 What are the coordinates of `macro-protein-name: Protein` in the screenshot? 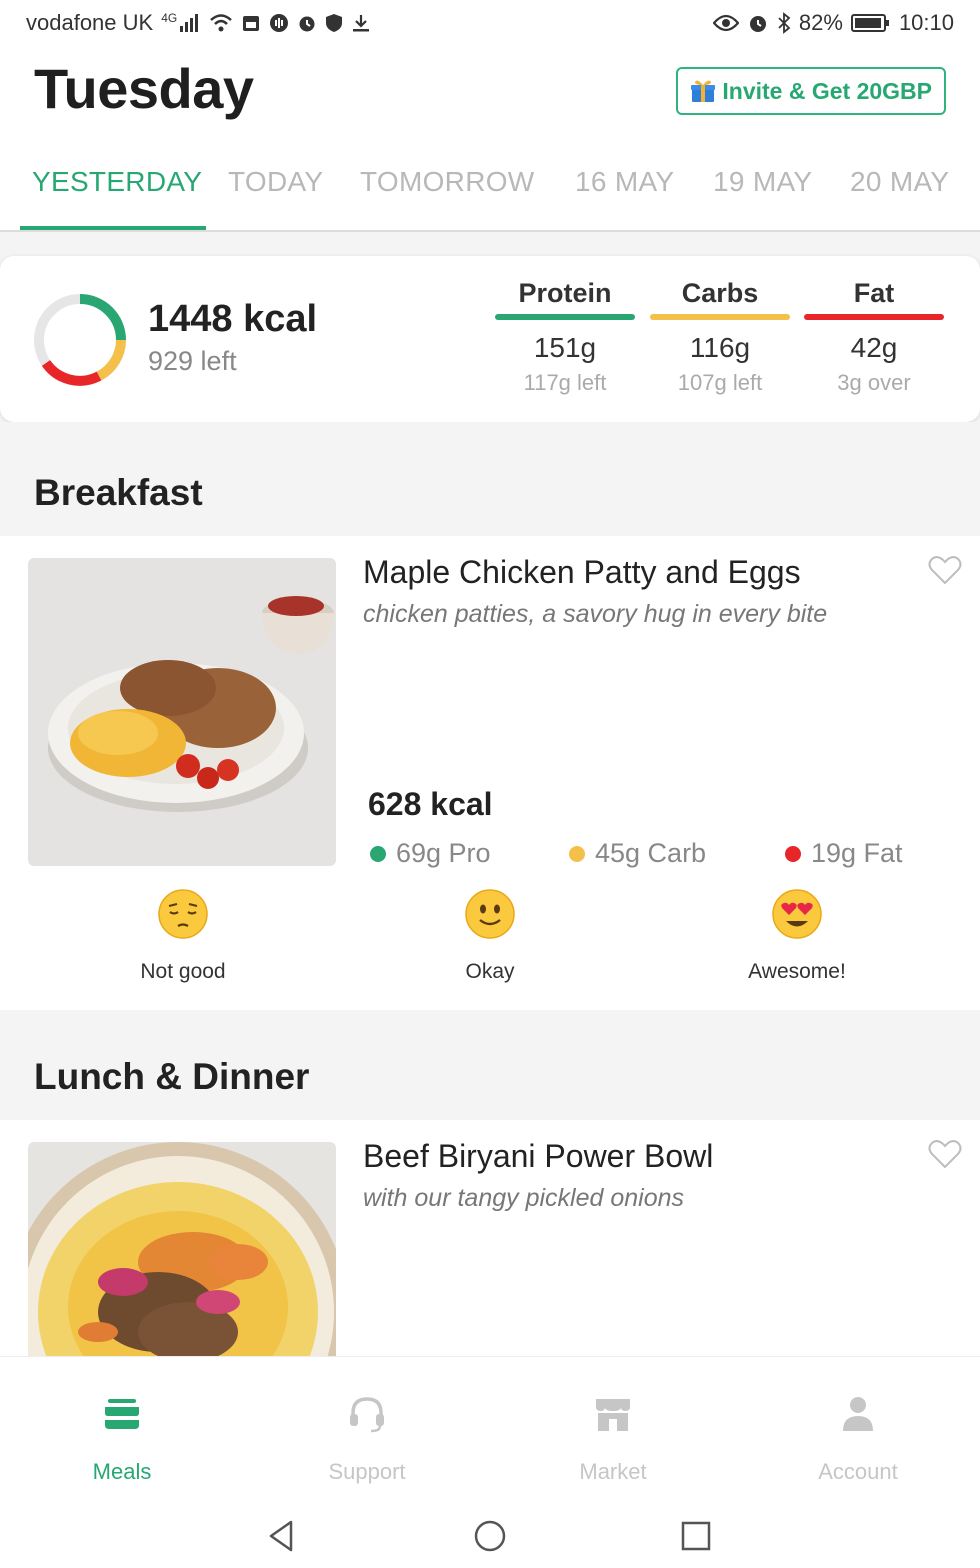 It's located at (565, 293).